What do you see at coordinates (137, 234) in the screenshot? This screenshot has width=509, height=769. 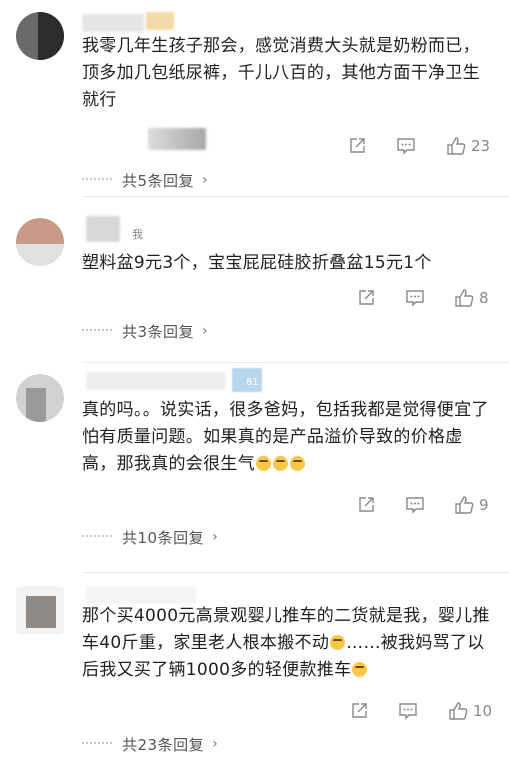 I see `username-fragment: 我` at bounding box center [137, 234].